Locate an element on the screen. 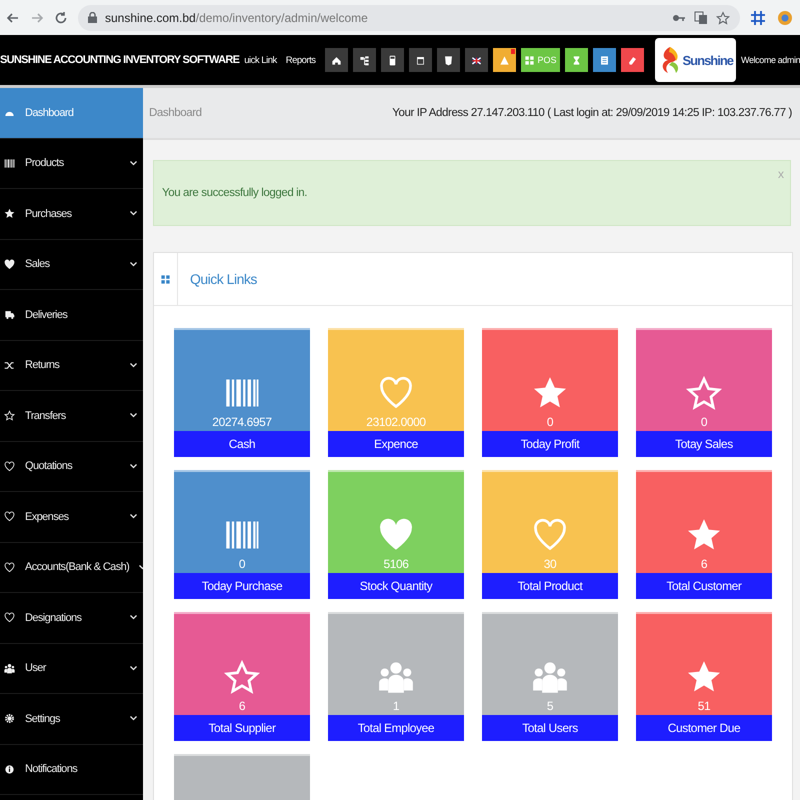 The width and height of the screenshot is (800, 800). hourglass-button is located at coordinates (576, 60).